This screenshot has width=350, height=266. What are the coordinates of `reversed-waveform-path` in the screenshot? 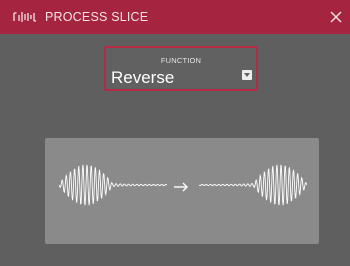 It's located at (253, 185).